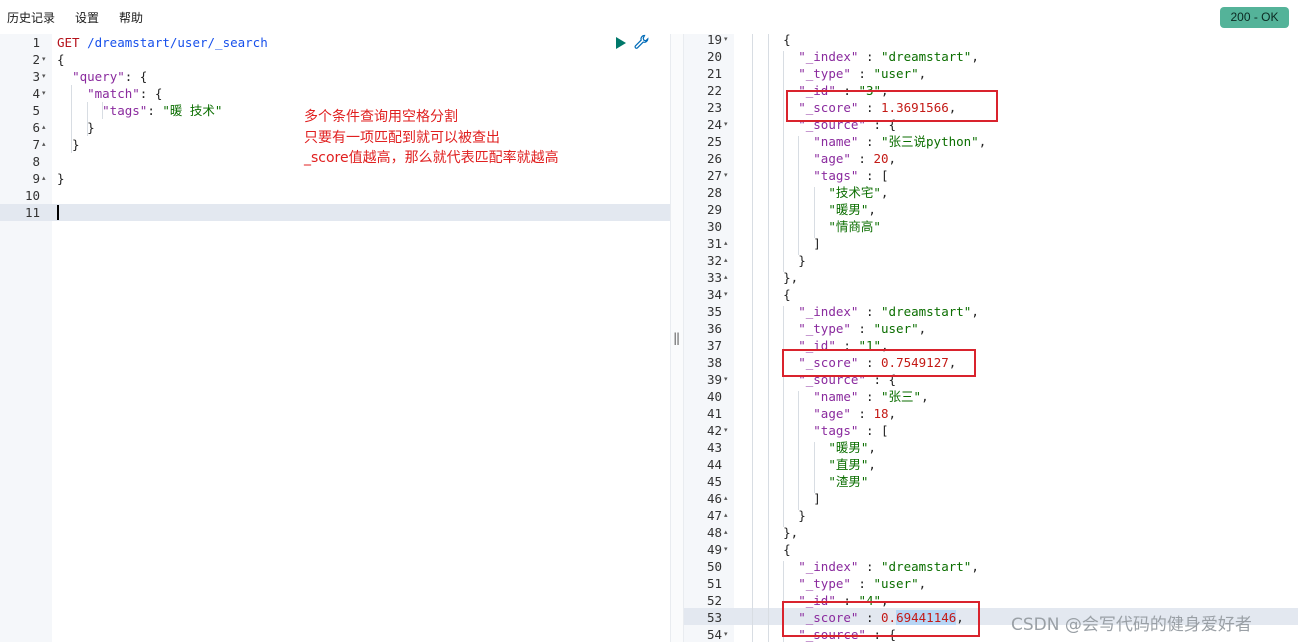  I want to click on code-line: "情商高", so click(809, 226).